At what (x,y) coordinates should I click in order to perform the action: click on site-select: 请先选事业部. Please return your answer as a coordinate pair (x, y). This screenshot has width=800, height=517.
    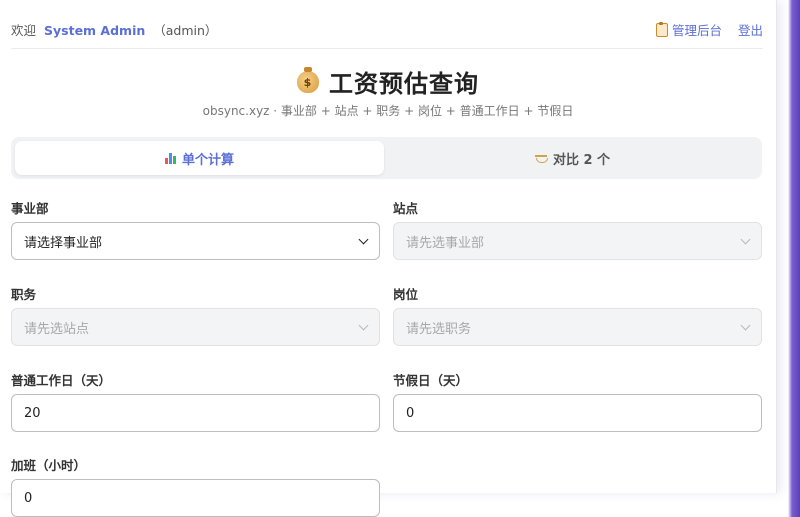
    Looking at the image, I should click on (577, 241).